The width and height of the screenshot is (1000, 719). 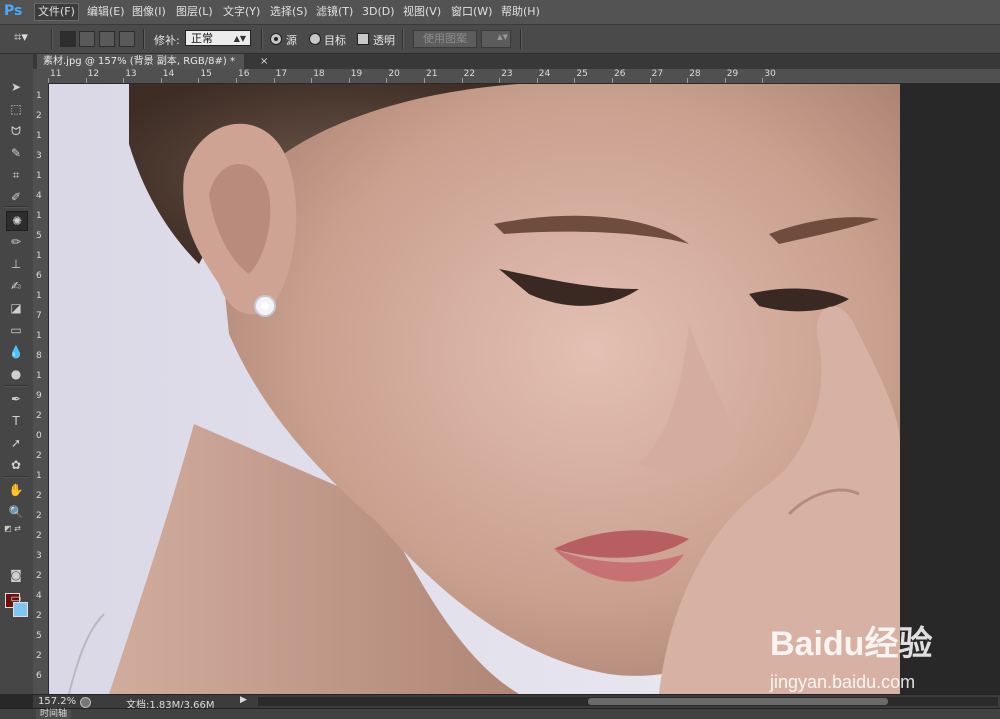 What do you see at coordinates (378, 12) in the screenshot?
I see `menu-3d: 3D(D)` at bounding box center [378, 12].